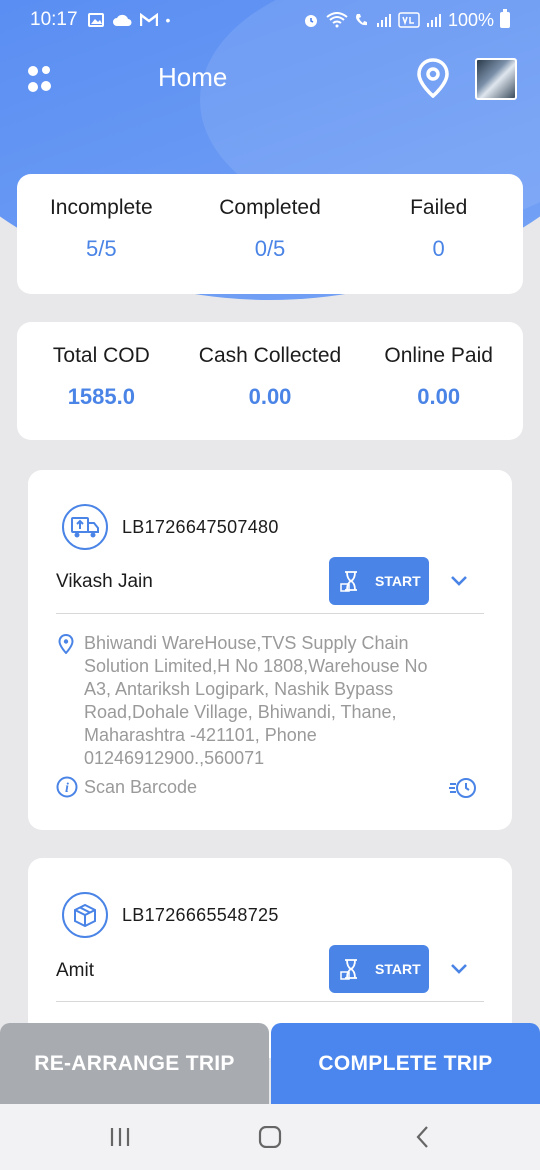 This screenshot has width=540, height=1170. Describe the element at coordinates (405, 1064) in the screenshot. I see `complete-trip-button: COMPLETE TRIP` at that location.